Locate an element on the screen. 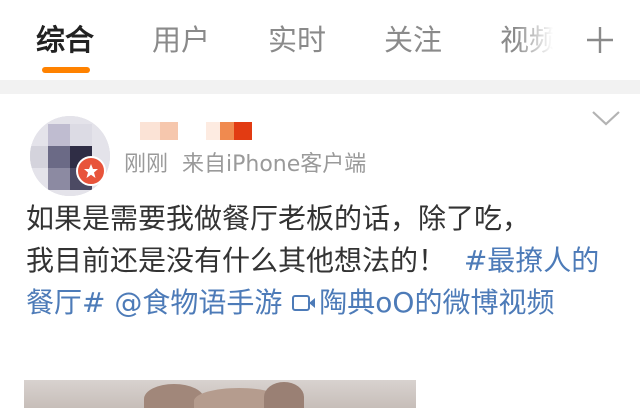  verified-badge-icon is located at coordinates (91, 171).